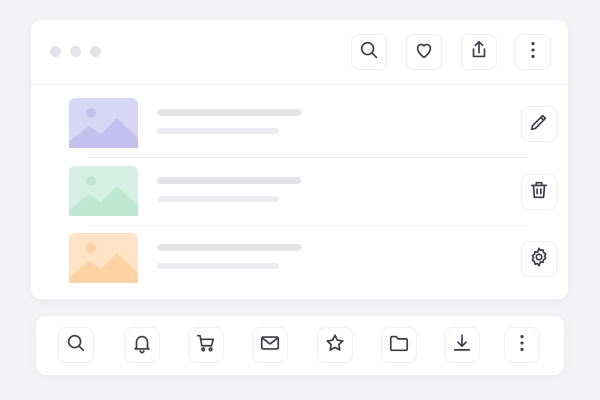 The width and height of the screenshot is (600, 400). I want to click on settings-button, so click(539, 259).